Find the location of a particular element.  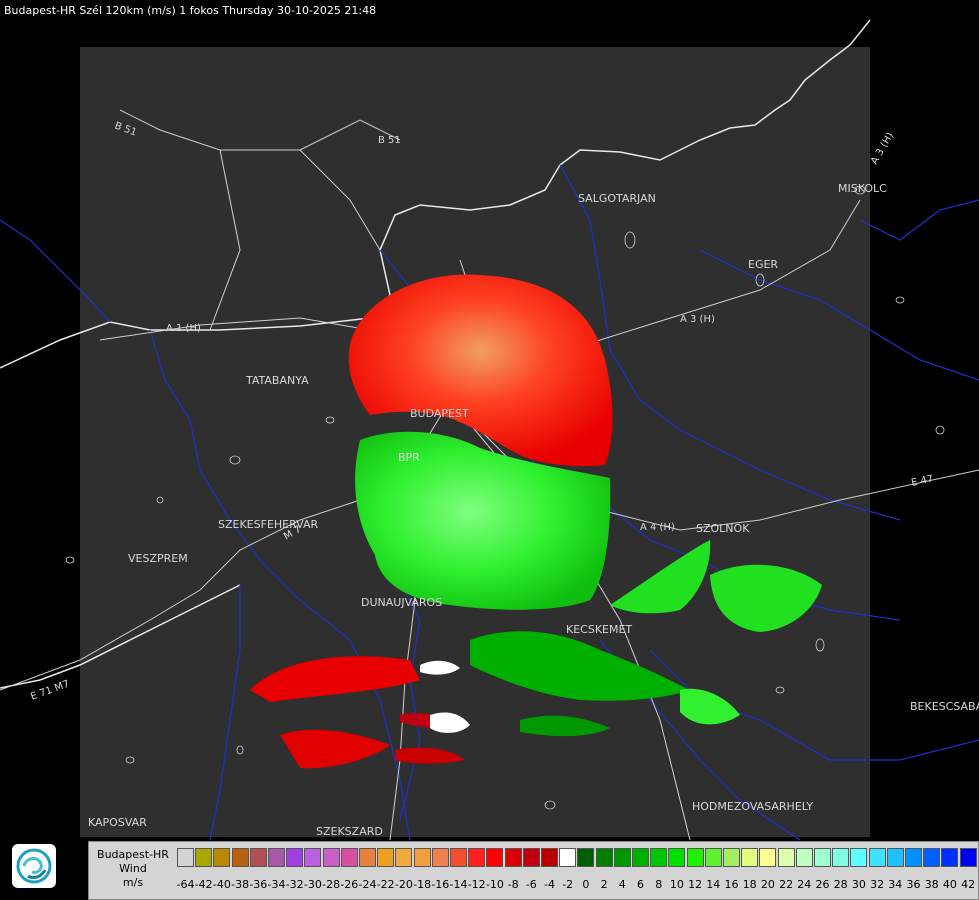

city-eger: EGER is located at coordinates (763, 264).